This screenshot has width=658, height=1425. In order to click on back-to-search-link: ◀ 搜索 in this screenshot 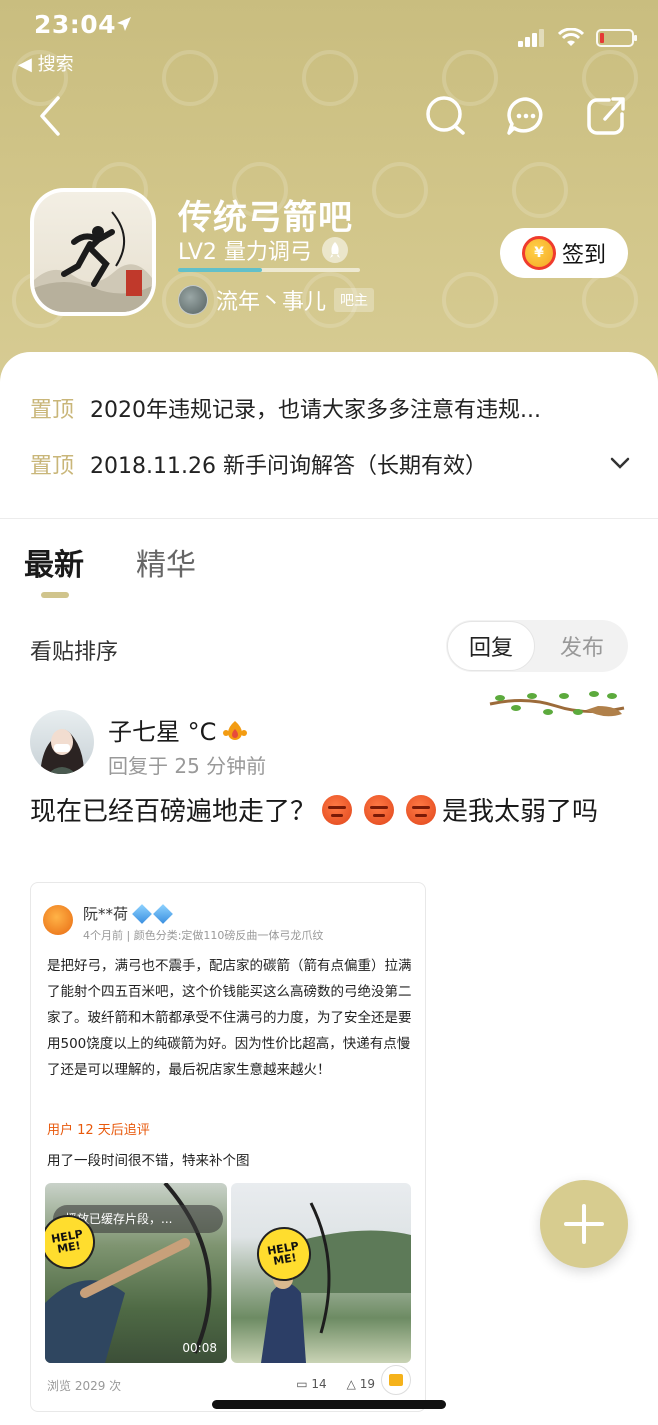, I will do `click(46, 63)`.